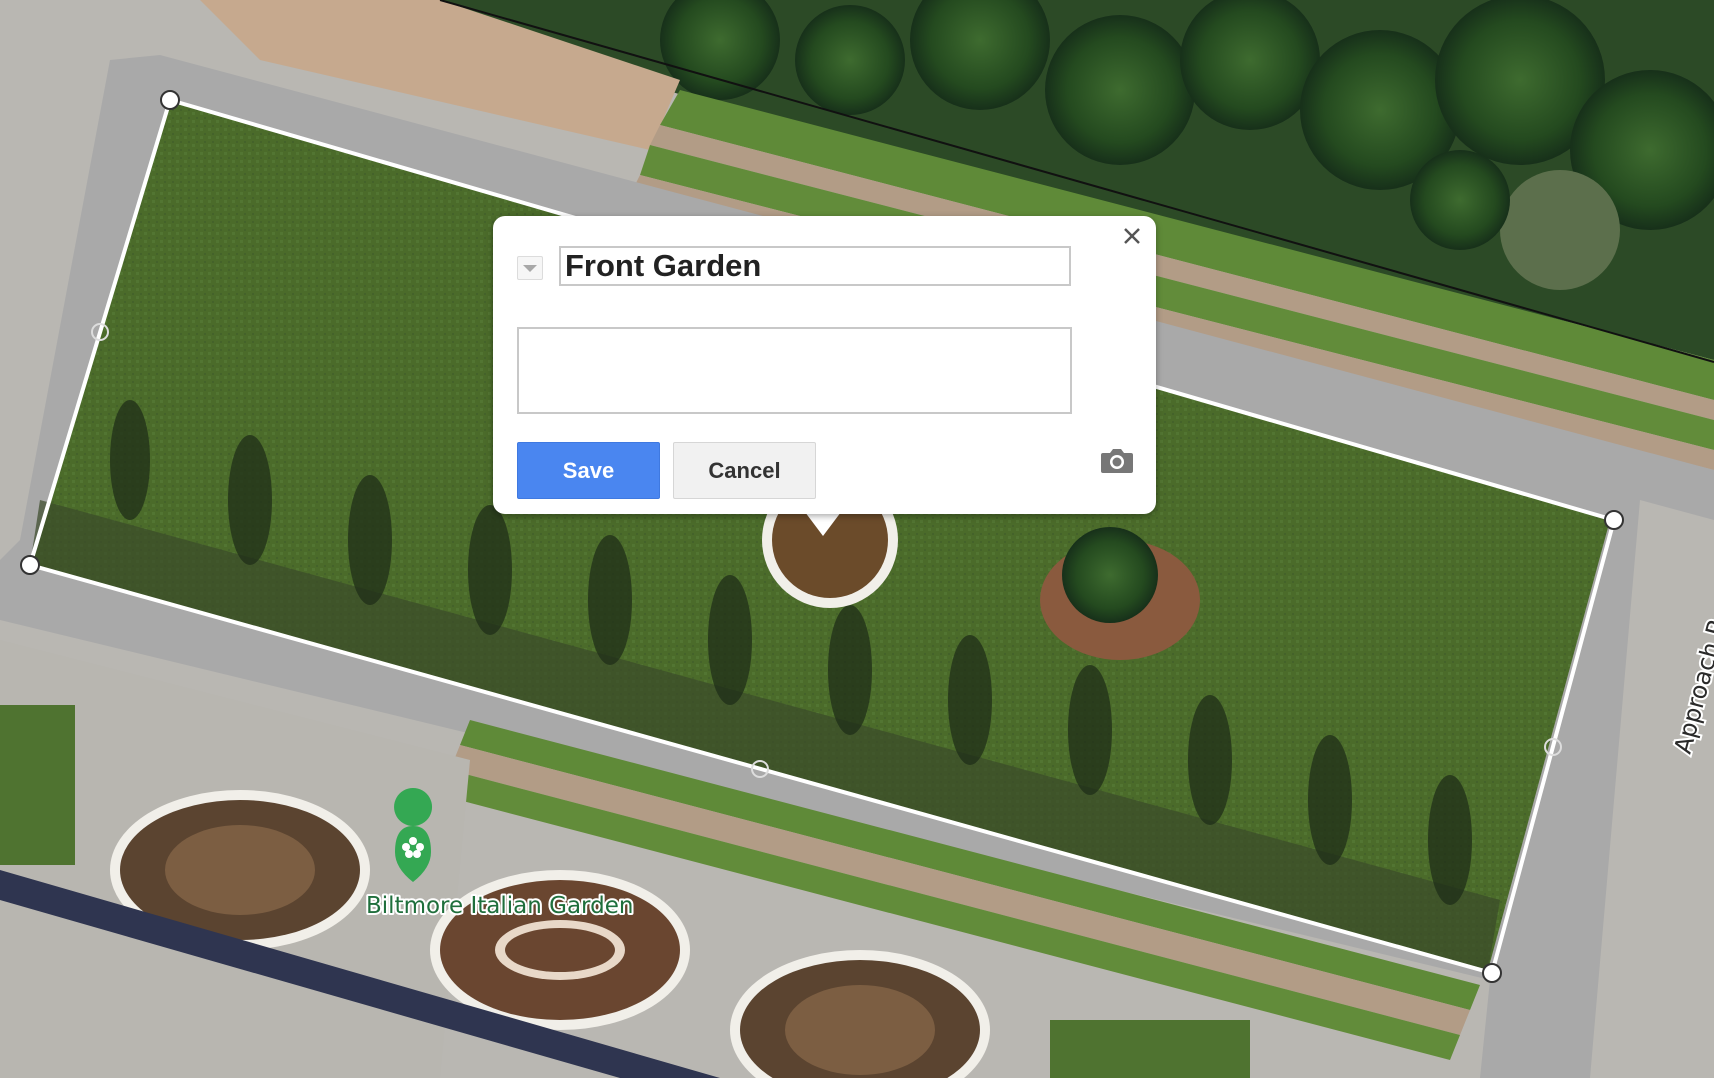 The image size is (1714, 1078). I want to click on info-window-pointer, so click(823, 524).